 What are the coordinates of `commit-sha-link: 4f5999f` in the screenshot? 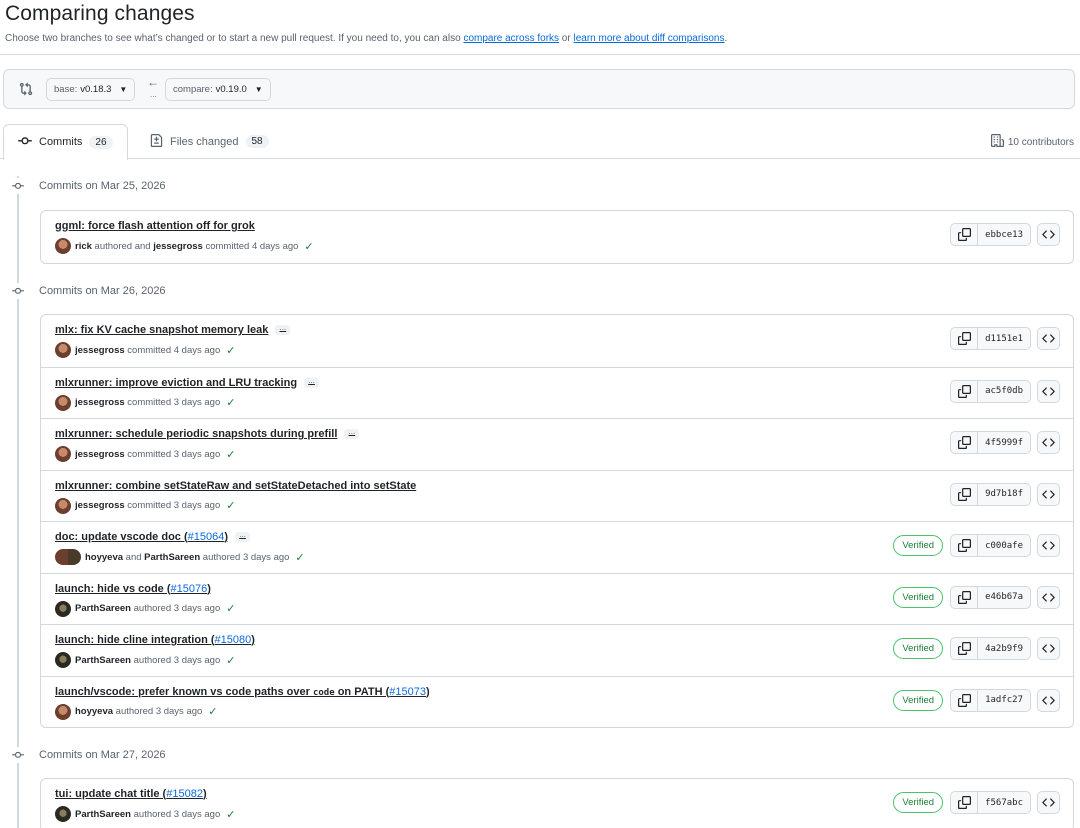 It's located at (1004, 442).